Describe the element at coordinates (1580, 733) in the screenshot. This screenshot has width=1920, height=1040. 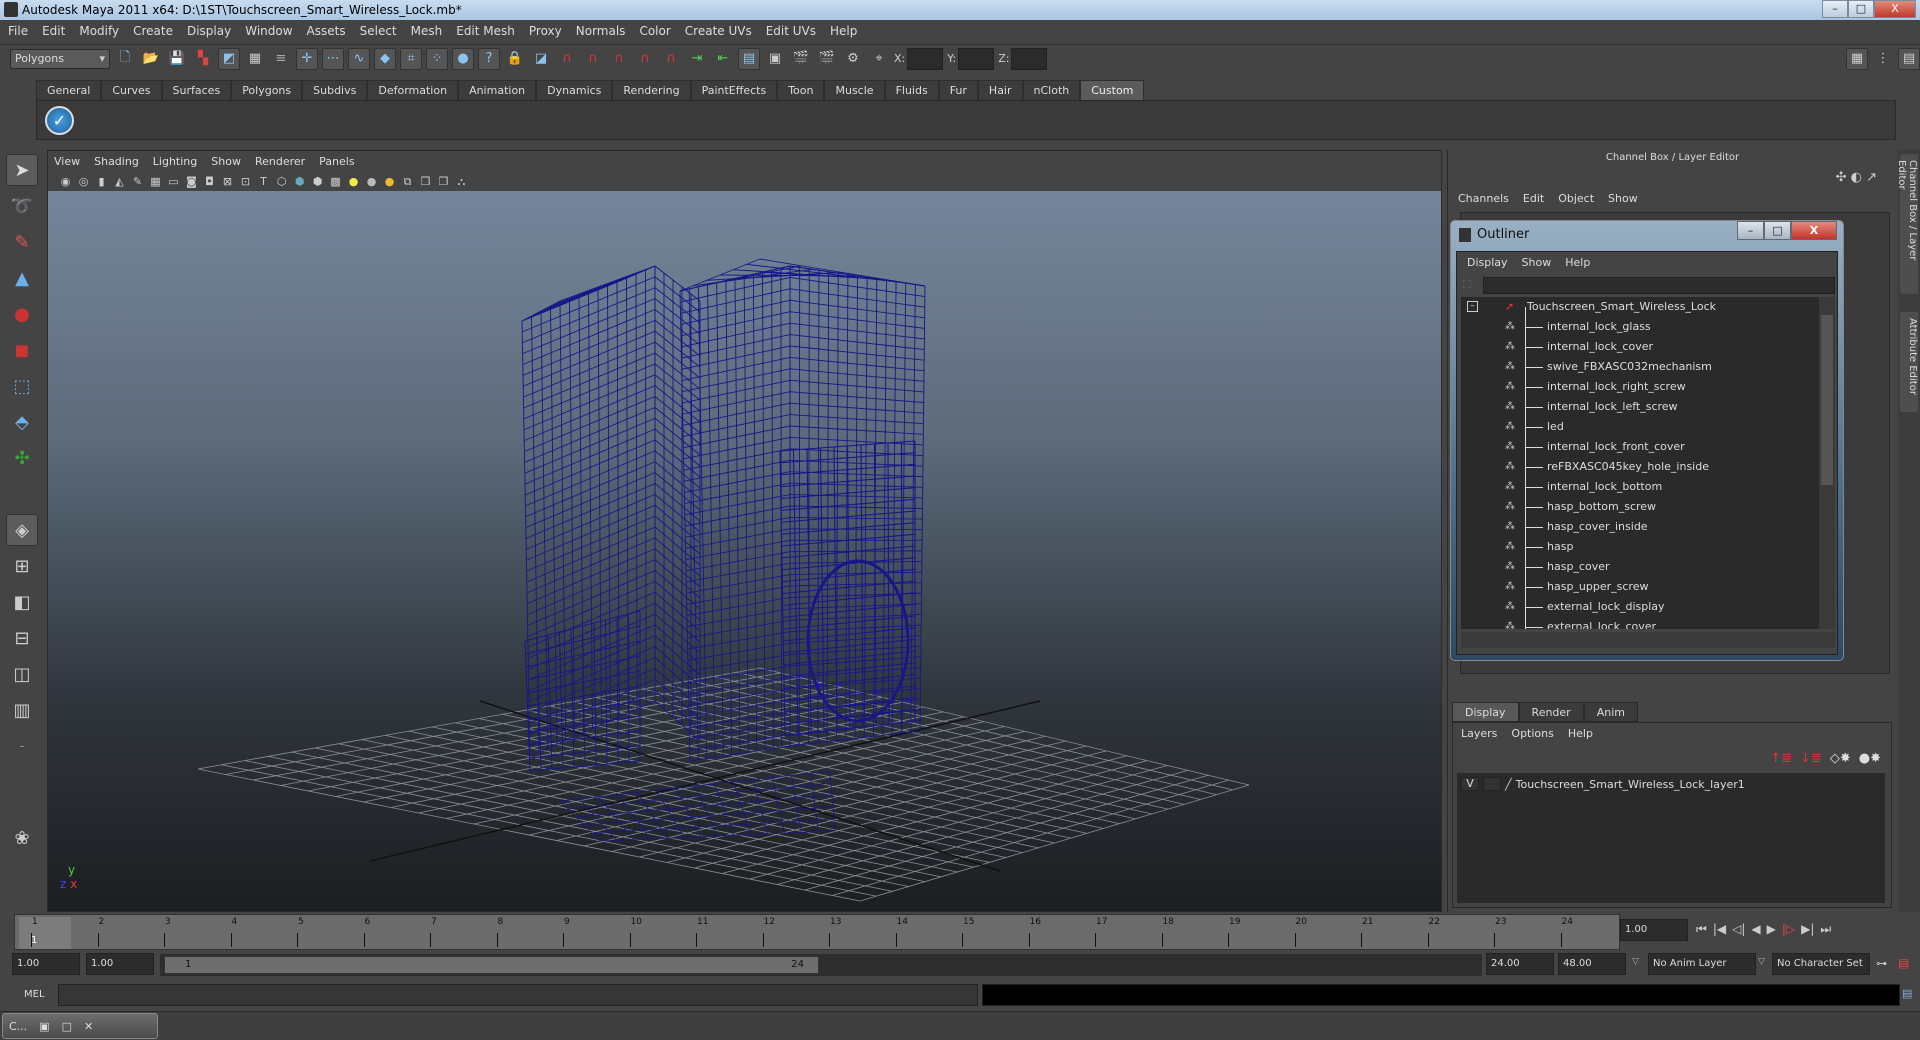
I see `layer-menu-help: Help` at that location.